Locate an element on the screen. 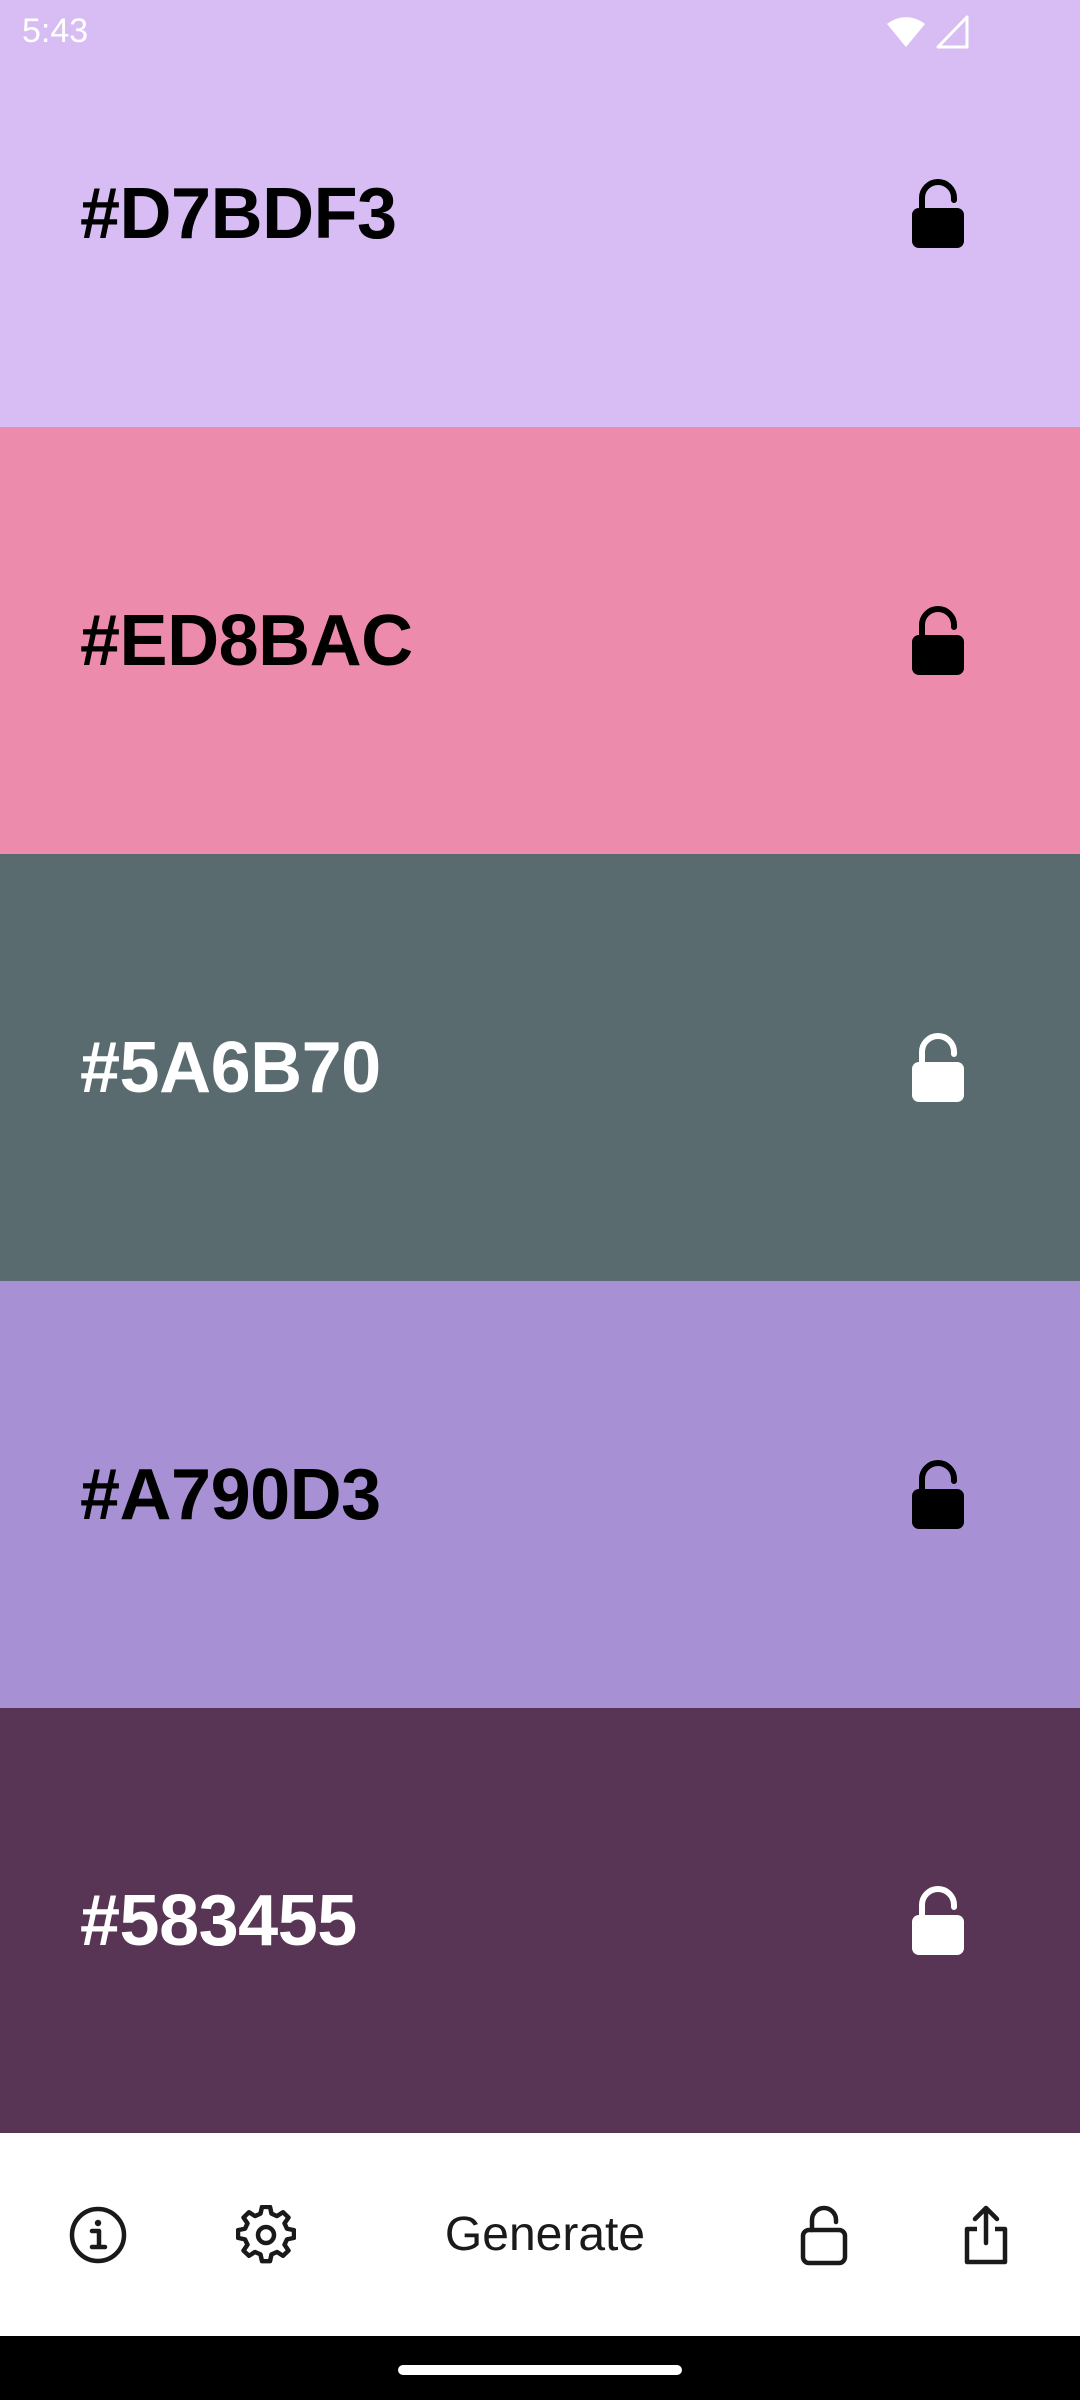  share-icon is located at coordinates (986, 2234).